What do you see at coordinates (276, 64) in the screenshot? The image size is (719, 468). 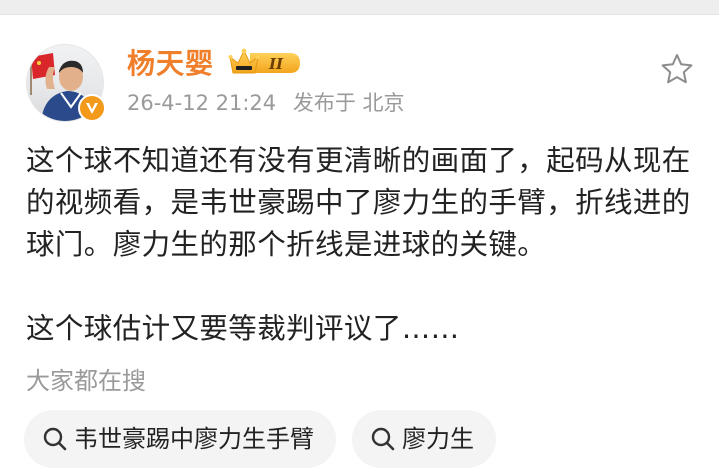 I see `vip-level-text: II` at bounding box center [276, 64].